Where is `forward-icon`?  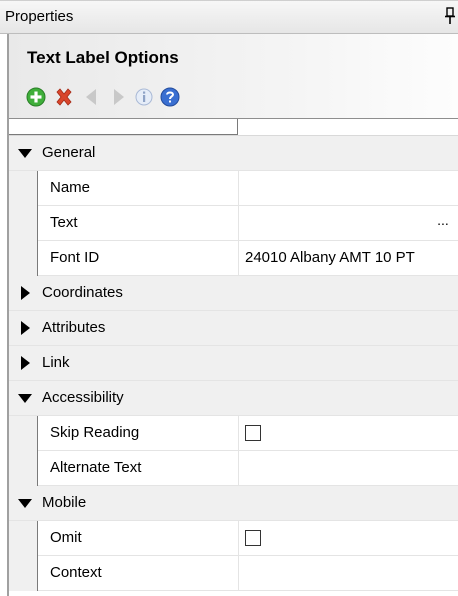
forward-icon is located at coordinates (118, 97).